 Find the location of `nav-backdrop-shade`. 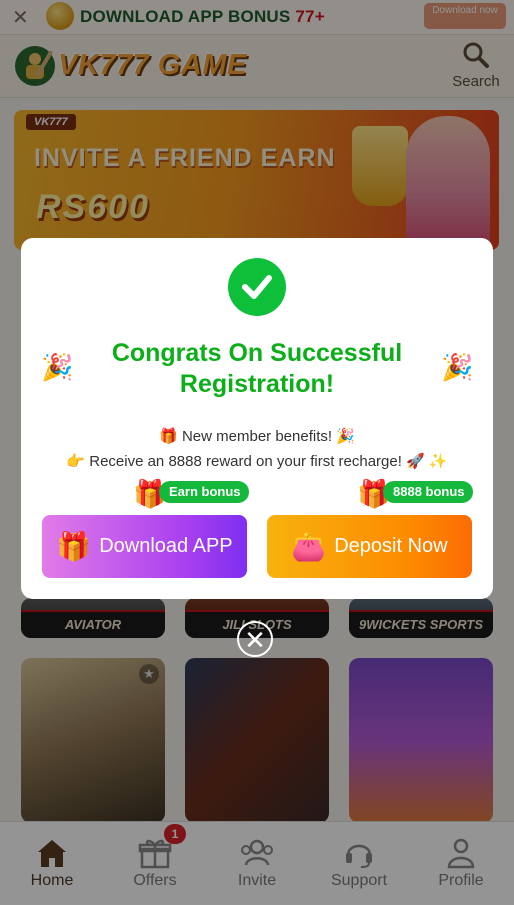

nav-backdrop-shade is located at coordinates (257, 863).